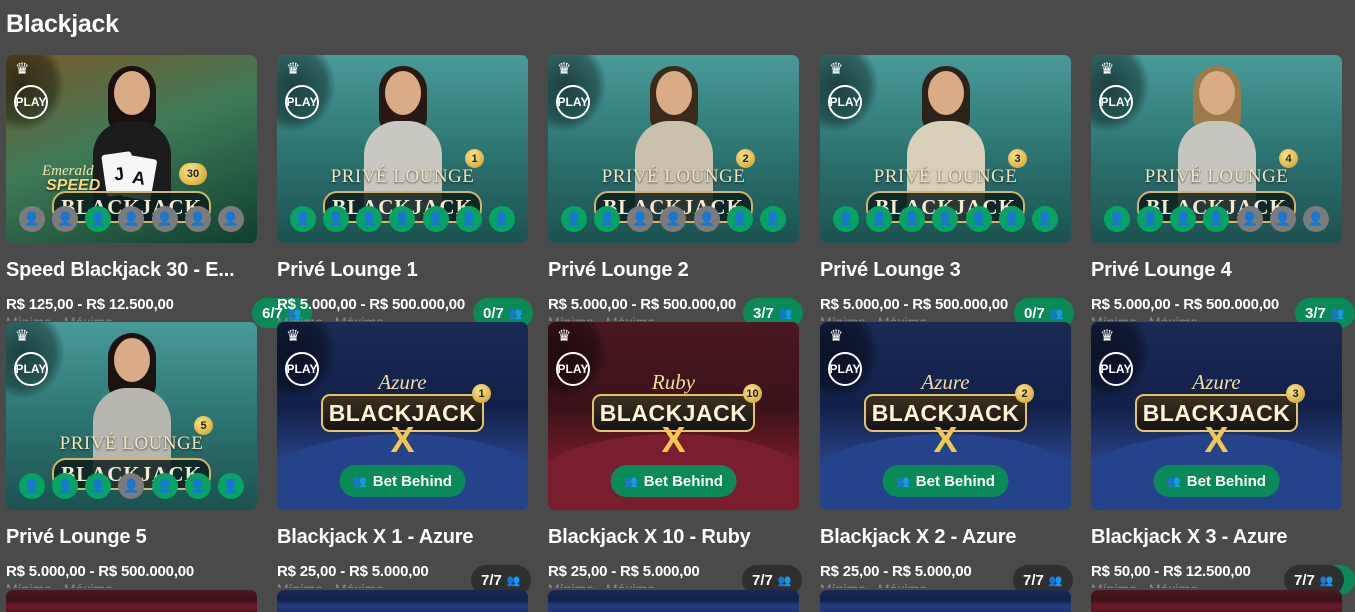 Image resolution: width=1355 pixels, height=612 pixels. What do you see at coordinates (673, 416) in the screenshot?
I see `game-thumbnail: ♛ PLAY Ruby BLACKJACK X 10 👥 Bet Behind` at bounding box center [673, 416].